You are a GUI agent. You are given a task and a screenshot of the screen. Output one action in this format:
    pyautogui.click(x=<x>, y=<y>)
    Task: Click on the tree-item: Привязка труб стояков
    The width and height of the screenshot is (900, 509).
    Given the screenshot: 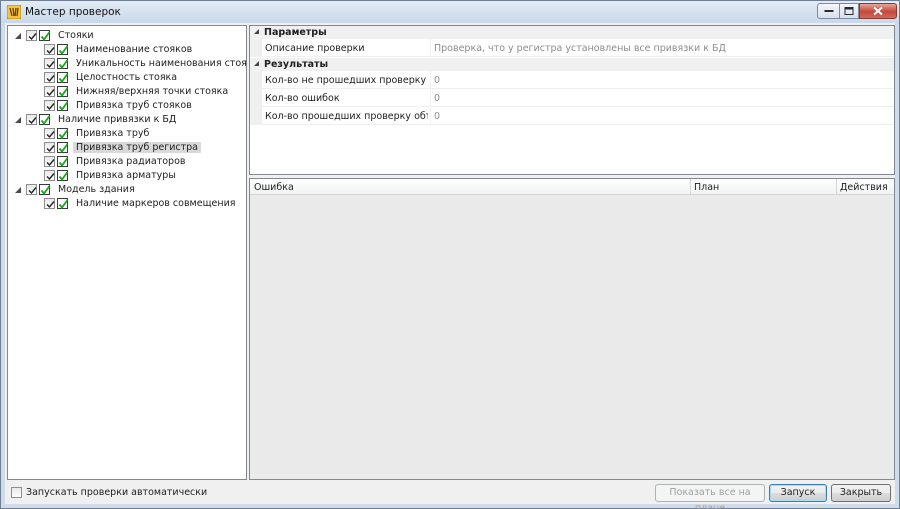 What is the action you would take?
    pyautogui.click(x=119, y=105)
    